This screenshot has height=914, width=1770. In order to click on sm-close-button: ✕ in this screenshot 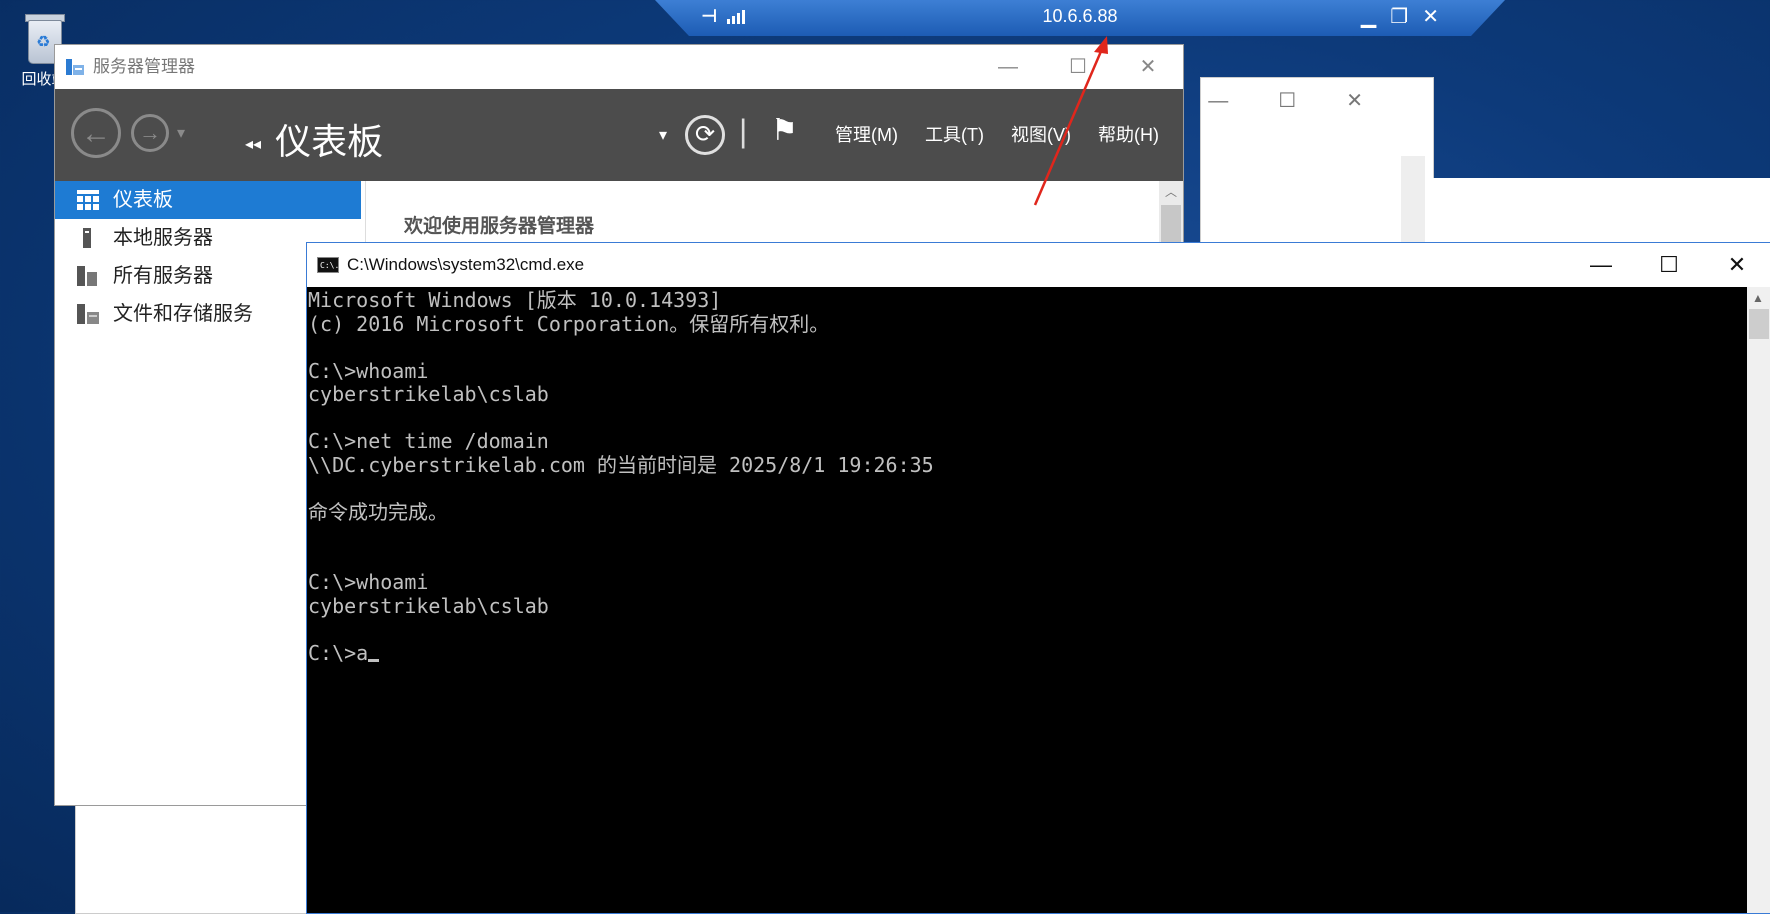, I will do `click(1148, 67)`.